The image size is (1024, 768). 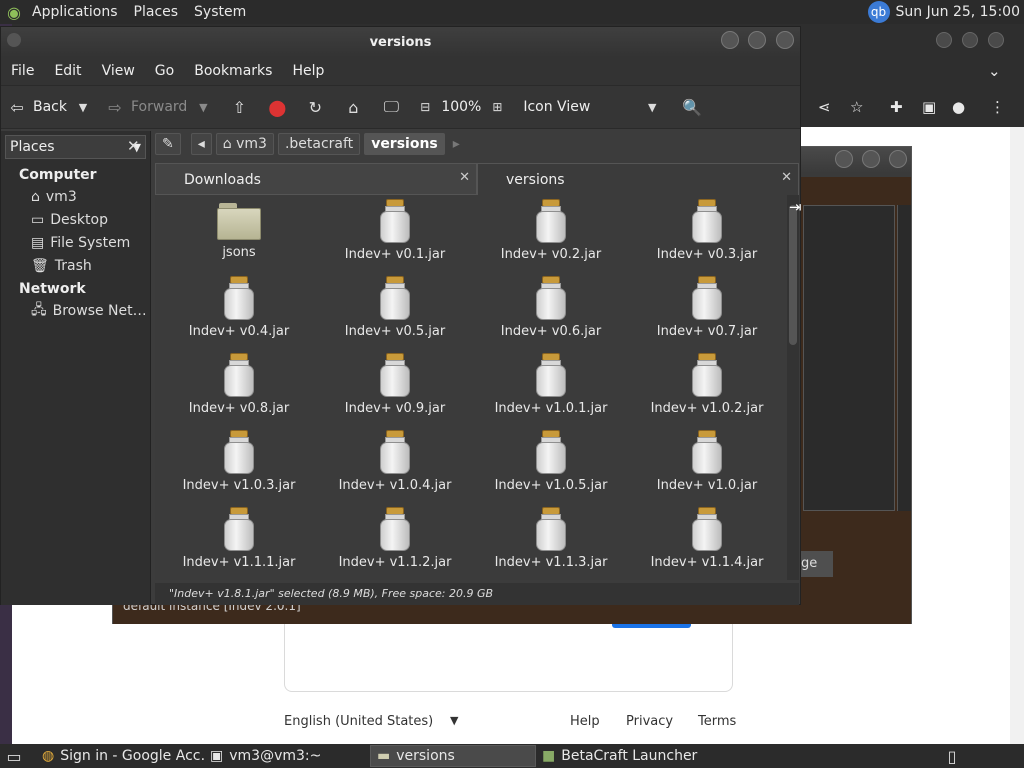 What do you see at coordinates (75, 12) in the screenshot?
I see `applications-menu: Applications` at bounding box center [75, 12].